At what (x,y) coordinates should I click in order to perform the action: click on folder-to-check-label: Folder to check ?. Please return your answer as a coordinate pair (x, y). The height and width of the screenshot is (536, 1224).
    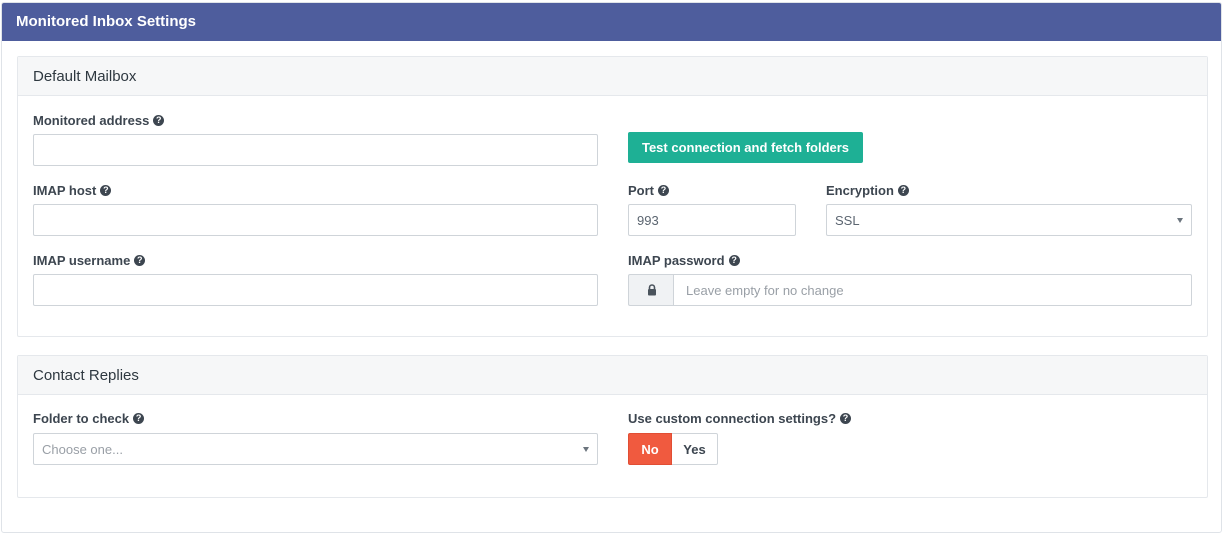
    Looking at the image, I should click on (89, 418).